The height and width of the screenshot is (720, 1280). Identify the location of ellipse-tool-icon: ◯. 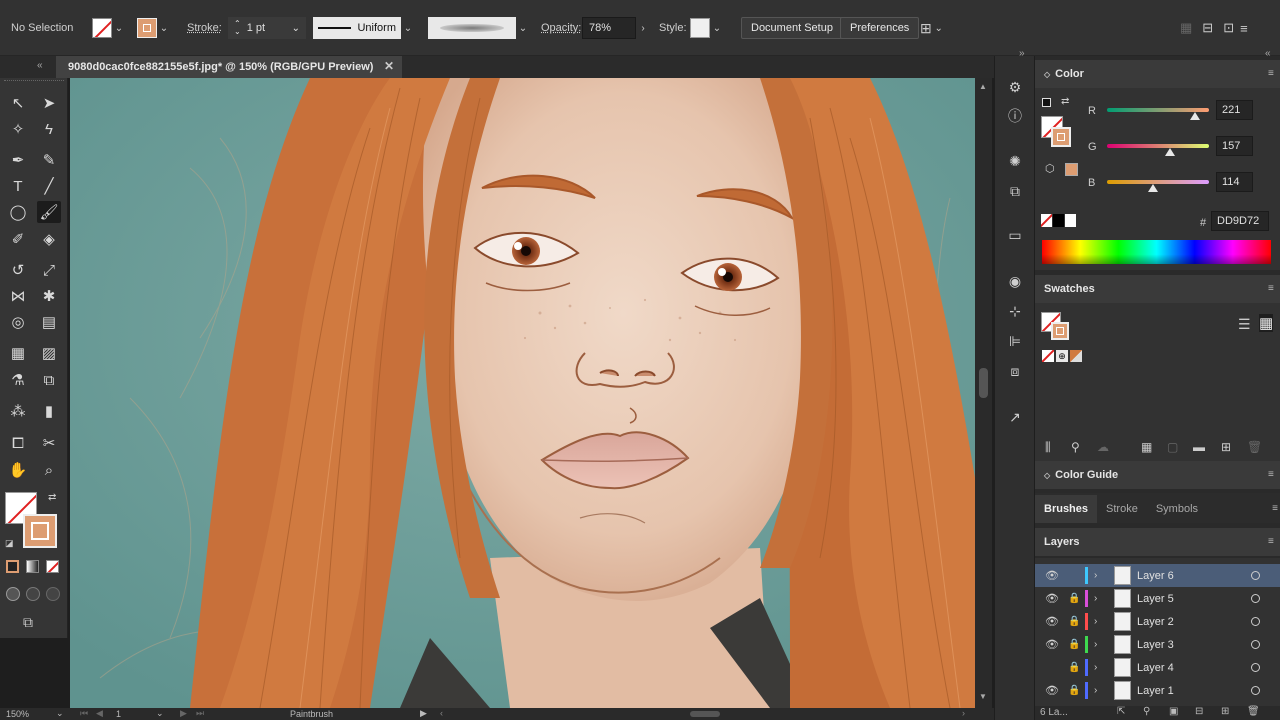
(18, 212).